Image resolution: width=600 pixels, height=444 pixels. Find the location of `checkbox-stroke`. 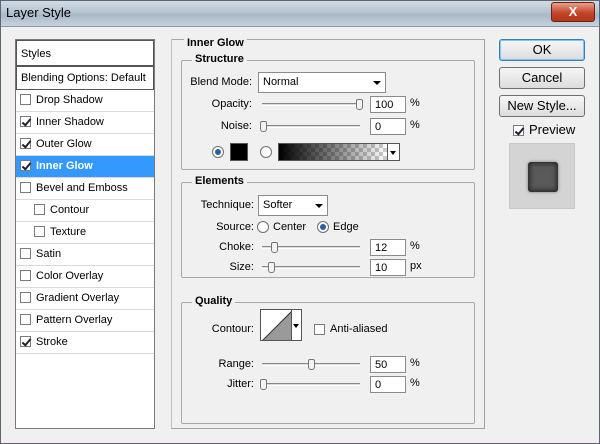

checkbox-stroke is located at coordinates (25, 341).